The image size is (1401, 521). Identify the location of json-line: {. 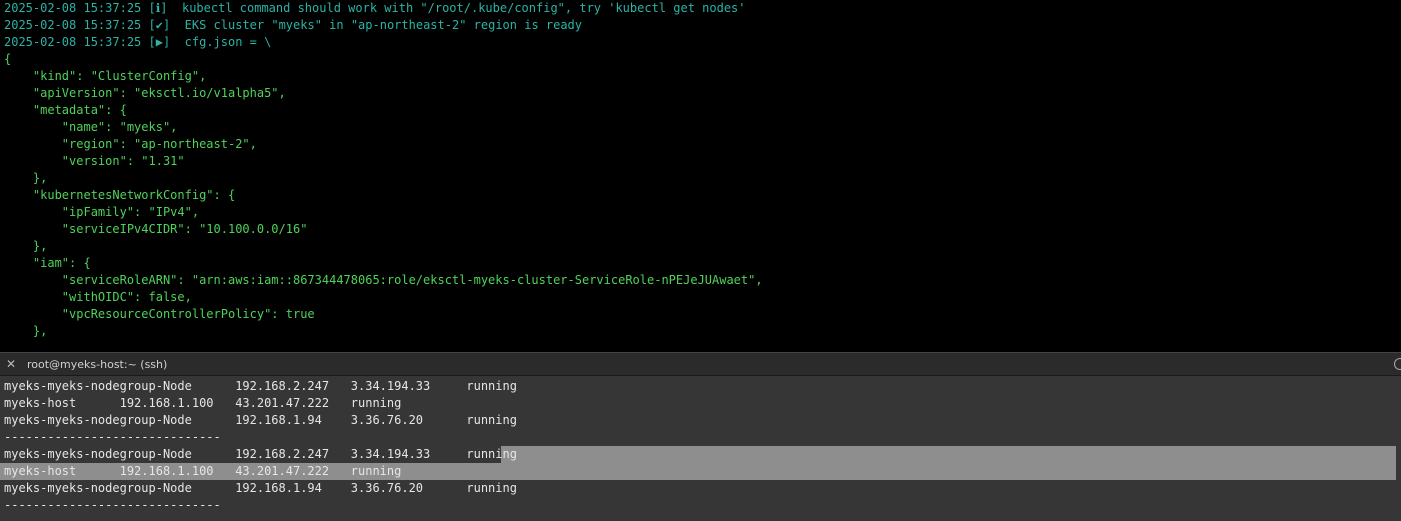
(8, 59).